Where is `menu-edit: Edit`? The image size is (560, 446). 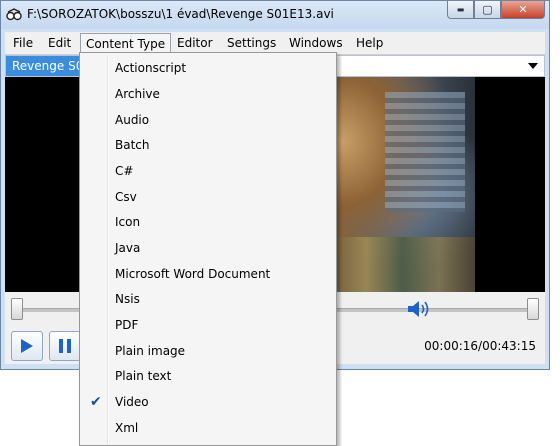
menu-edit: Edit is located at coordinates (59, 43).